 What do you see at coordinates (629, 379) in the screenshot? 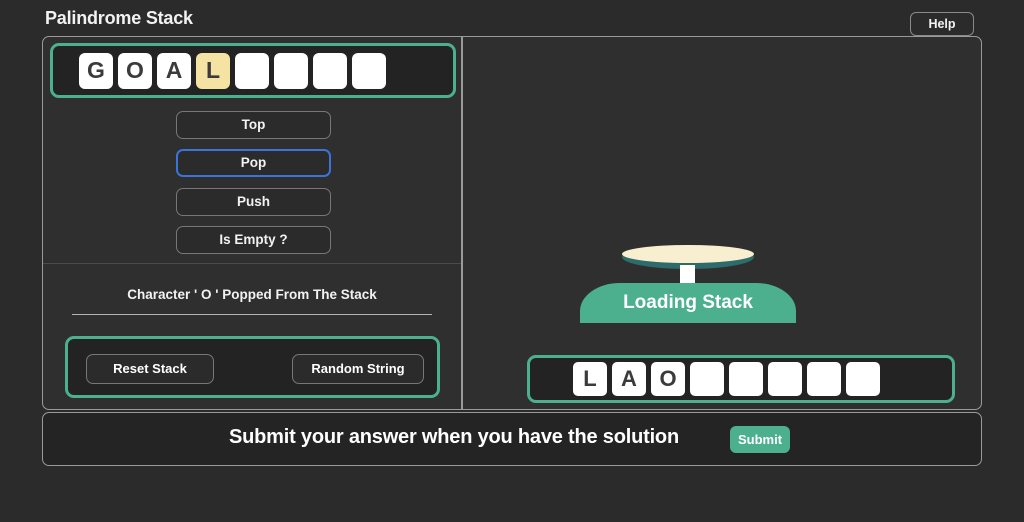
I see `output-tile-1: A` at bounding box center [629, 379].